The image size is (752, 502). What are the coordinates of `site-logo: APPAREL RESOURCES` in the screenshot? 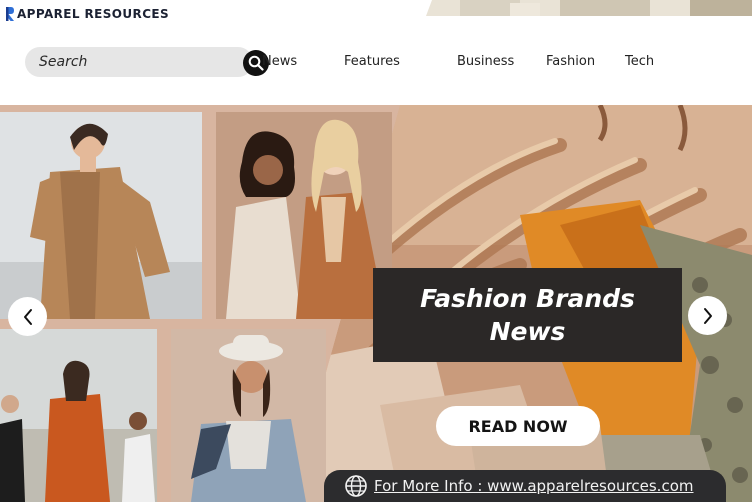 It's located at (87, 14).